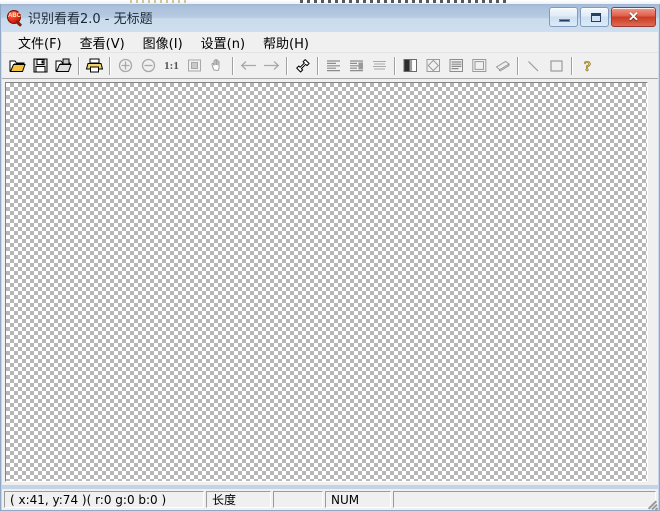 This screenshot has height=511, width=660. Describe the element at coordinates (533, 66) in the screenshot. I see `line-tool-icon` at that location.